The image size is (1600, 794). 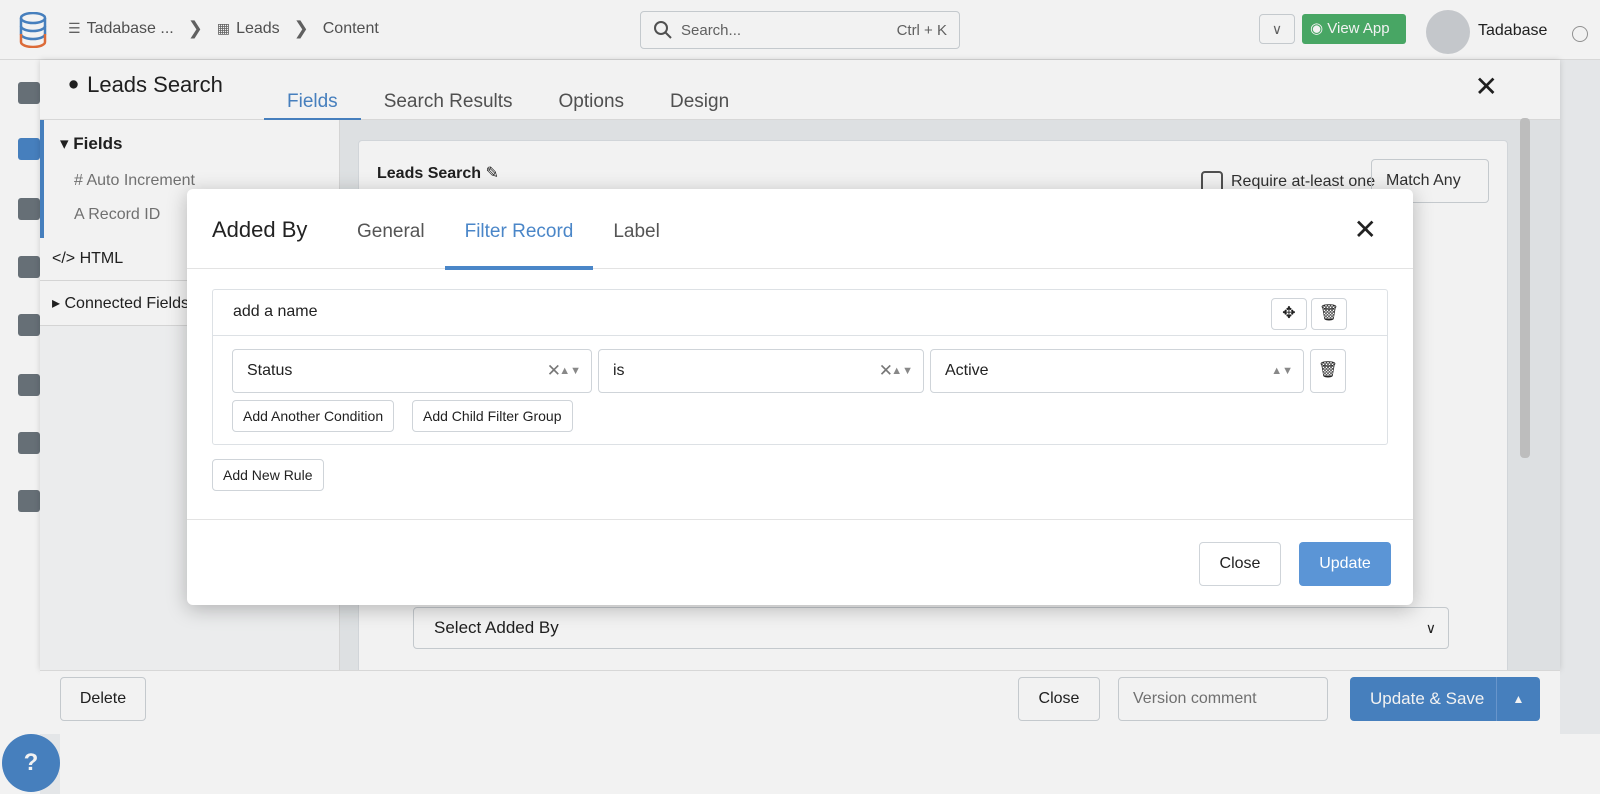 I want to click on condition-operator-select: is ✕ ▲▼, so click(x=761, y=371).